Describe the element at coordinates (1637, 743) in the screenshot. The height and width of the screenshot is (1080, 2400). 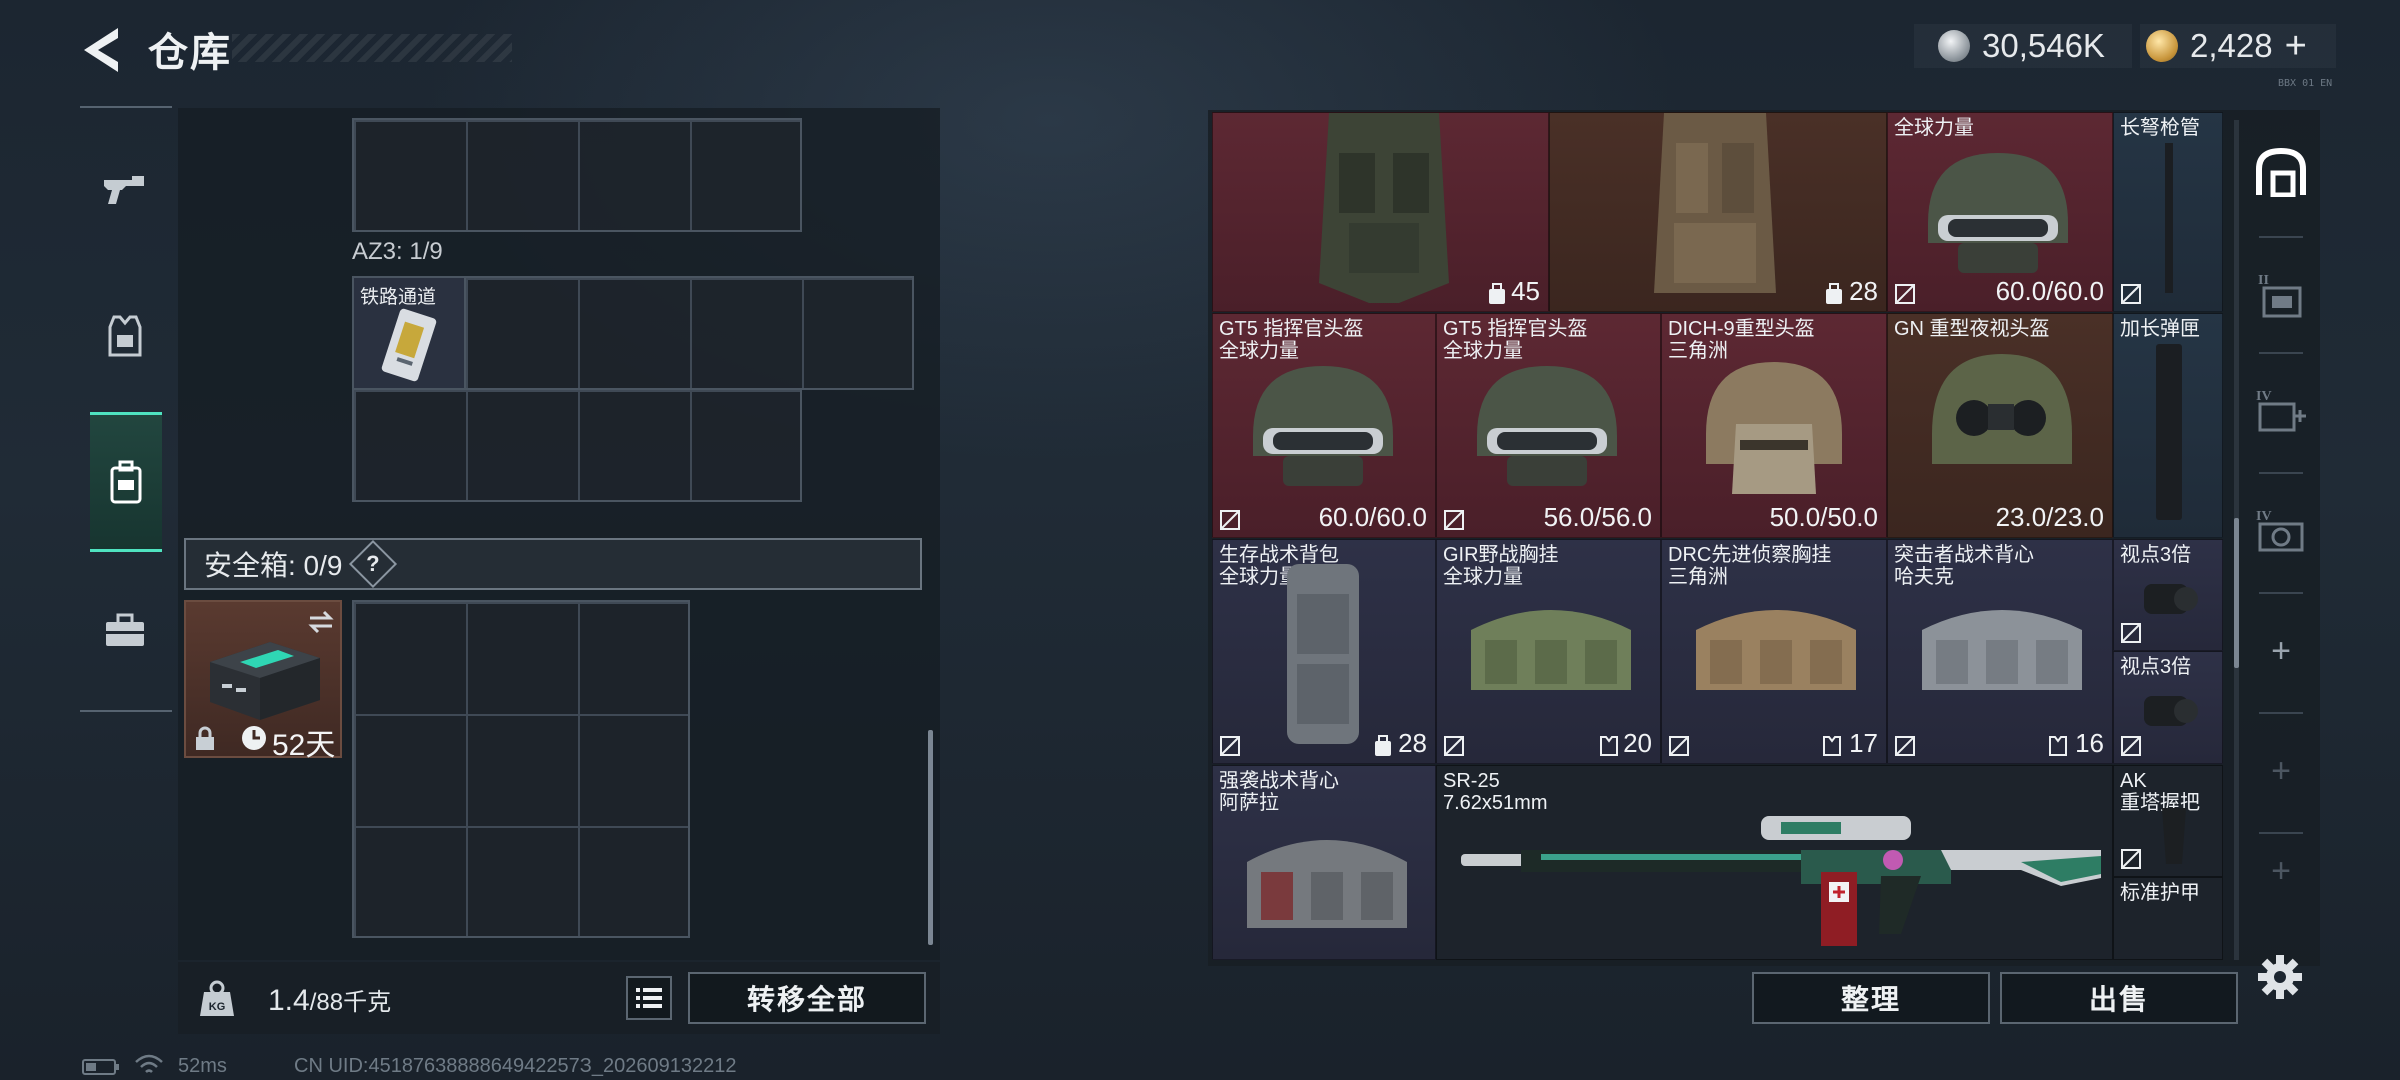
I see `capacity-value: 20` at that location.